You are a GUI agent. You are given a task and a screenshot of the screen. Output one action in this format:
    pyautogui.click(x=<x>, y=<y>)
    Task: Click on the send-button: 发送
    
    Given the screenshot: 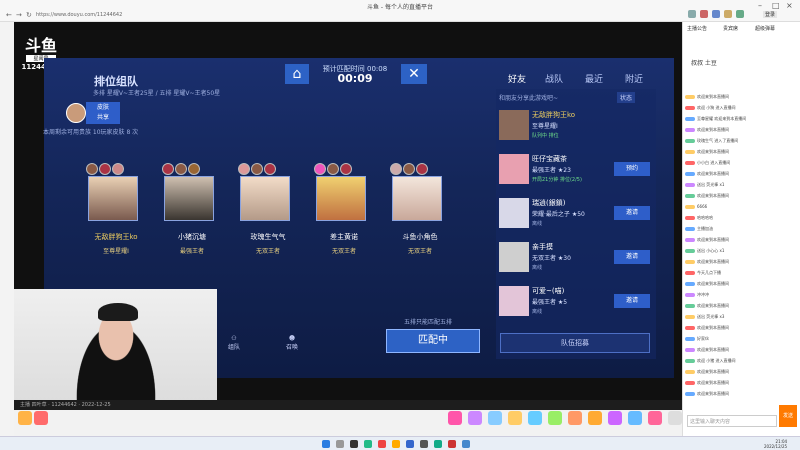 What is the action you would take?
    pyautogui.click(x=788, y=416)
    